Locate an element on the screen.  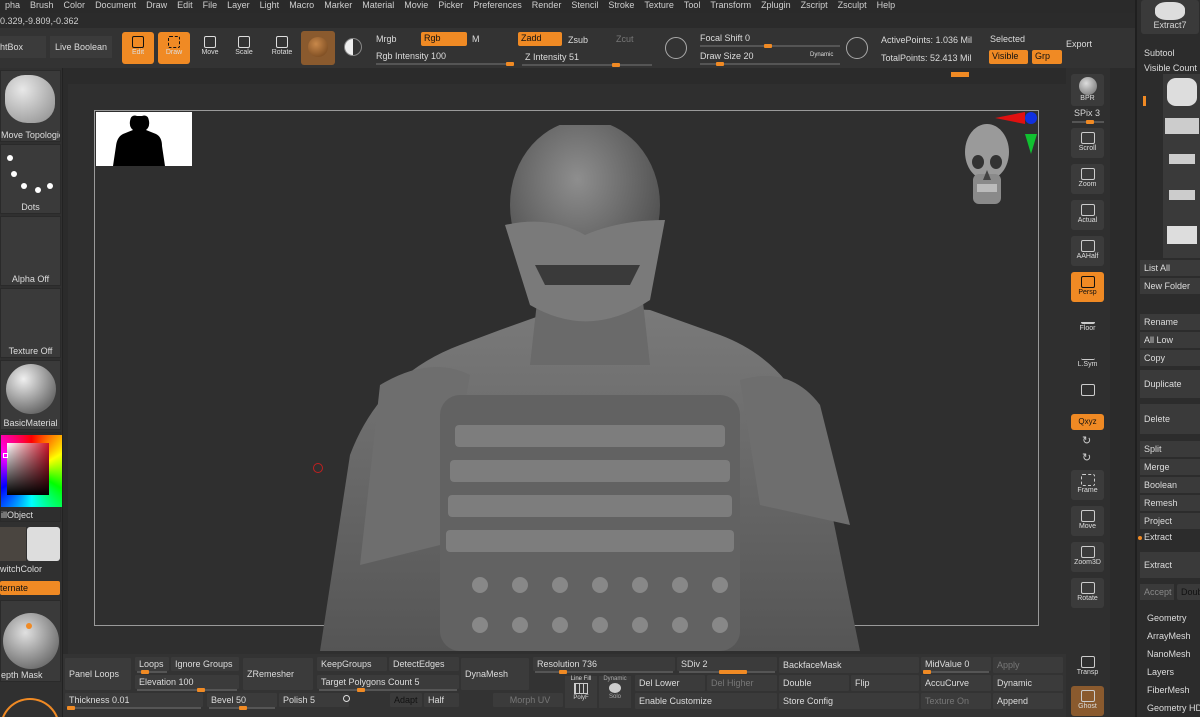
brush-selector: Move Topologica is located at coordinates (30, 106).